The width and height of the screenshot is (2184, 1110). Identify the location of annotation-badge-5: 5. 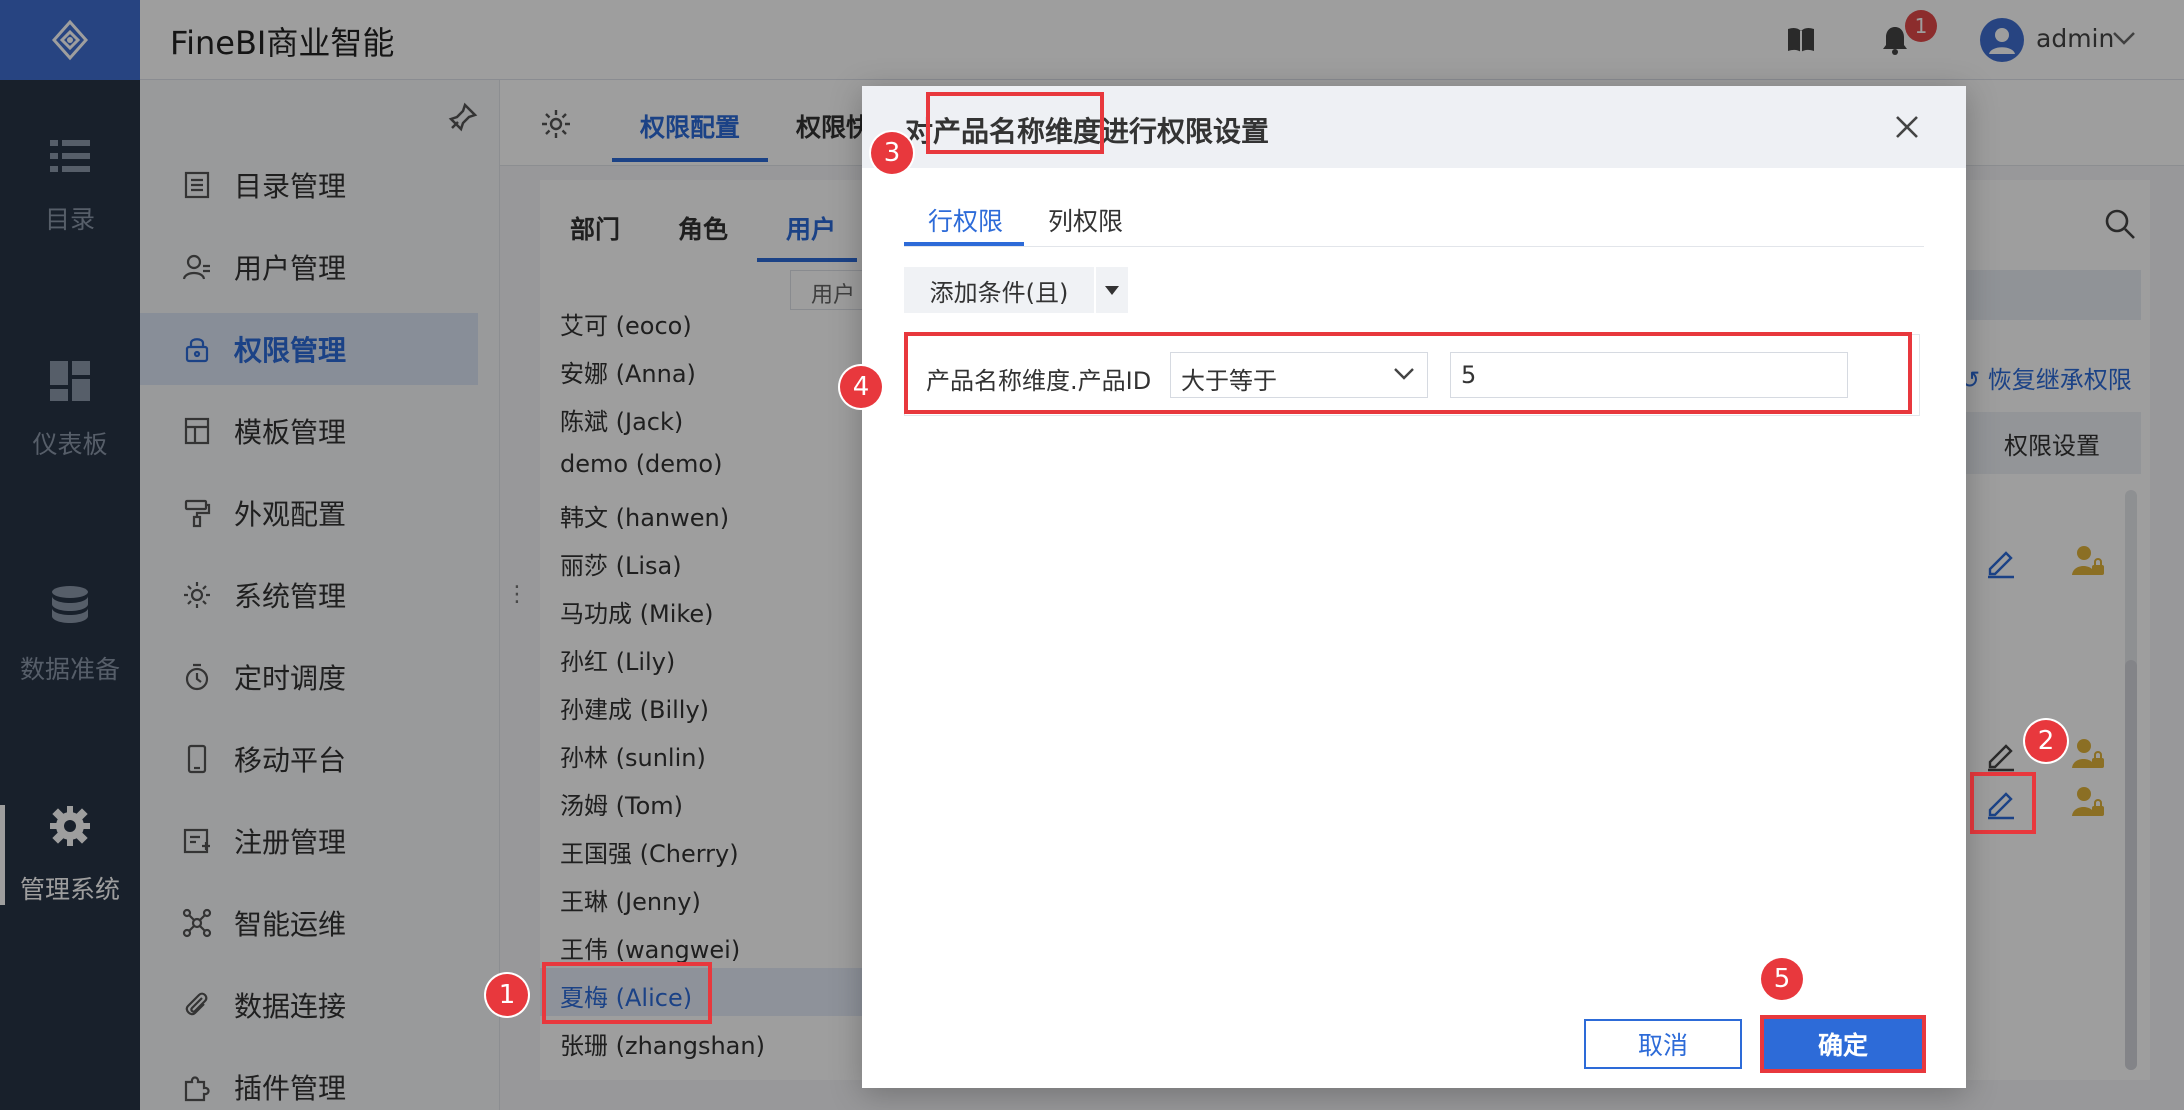
(1782, 979).